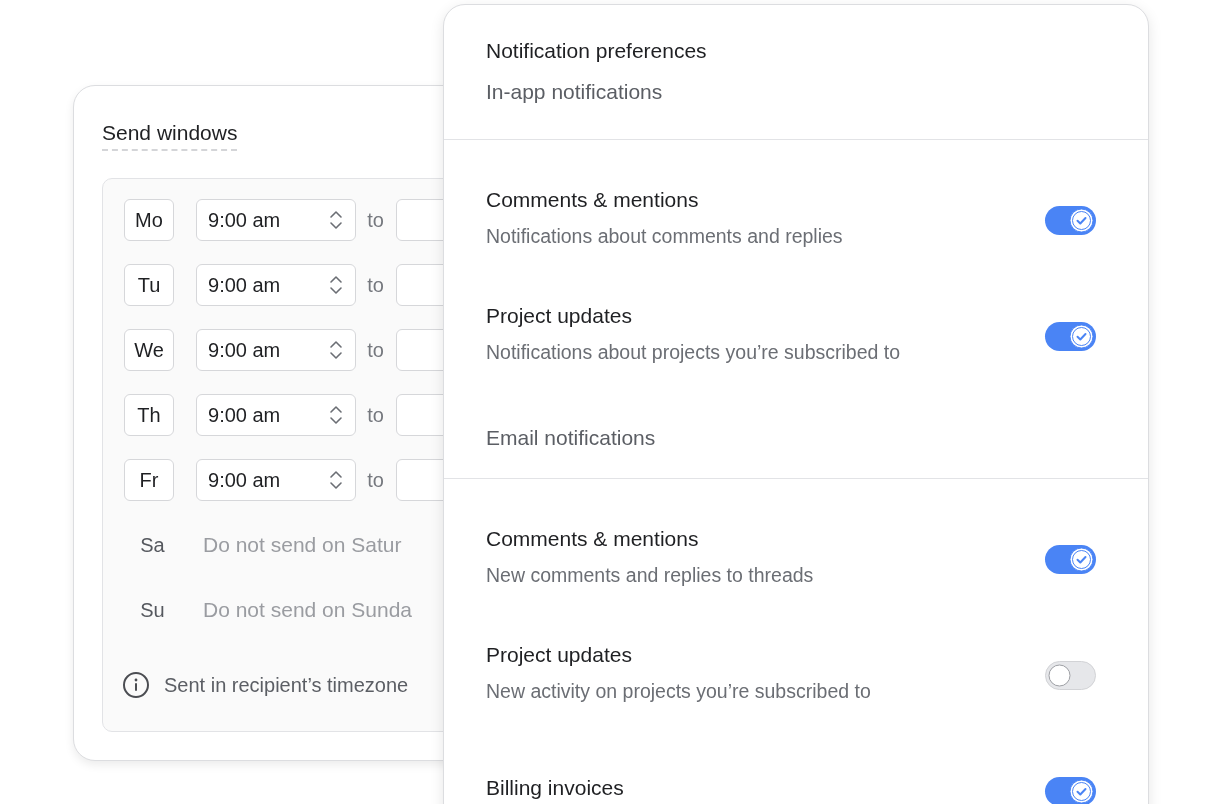 The image size is (1216, 804). Describe the element at coordinates (650, 574) in the screenshot. I see `setting-description: New comments and replies to threads` at that location.